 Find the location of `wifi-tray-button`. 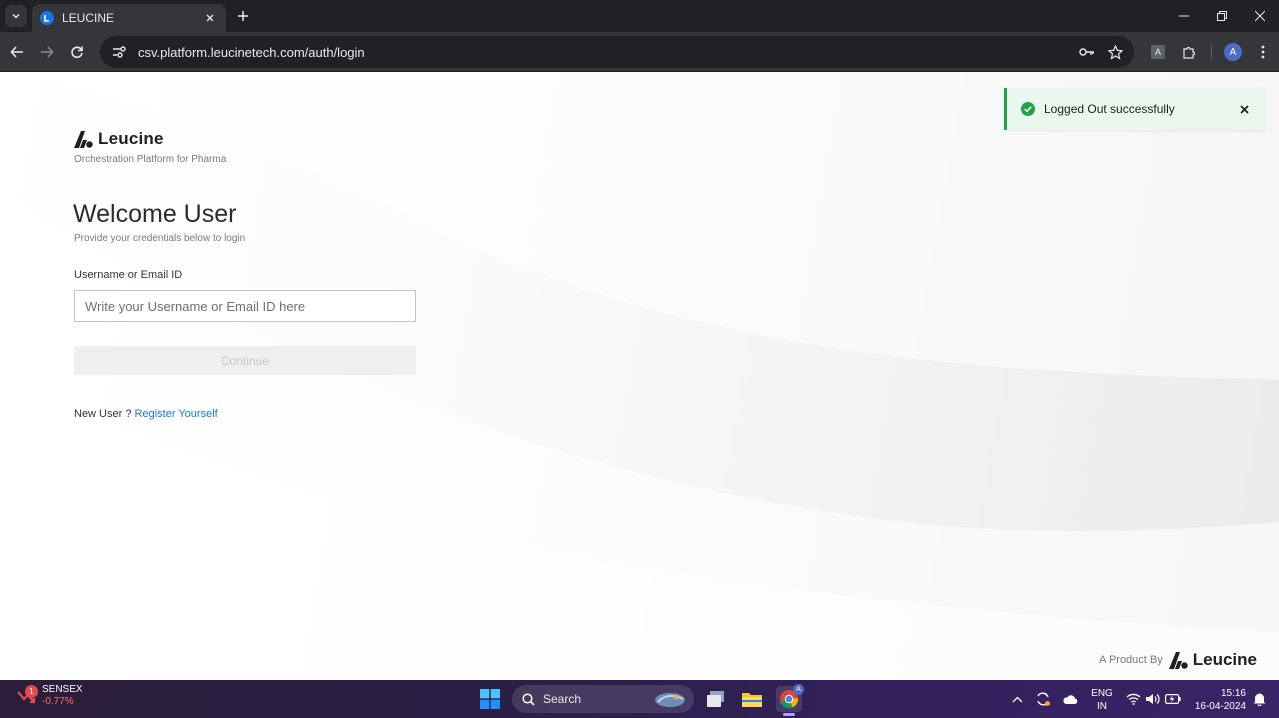

wifi-tray-button is located at coordinates (1133, 699).